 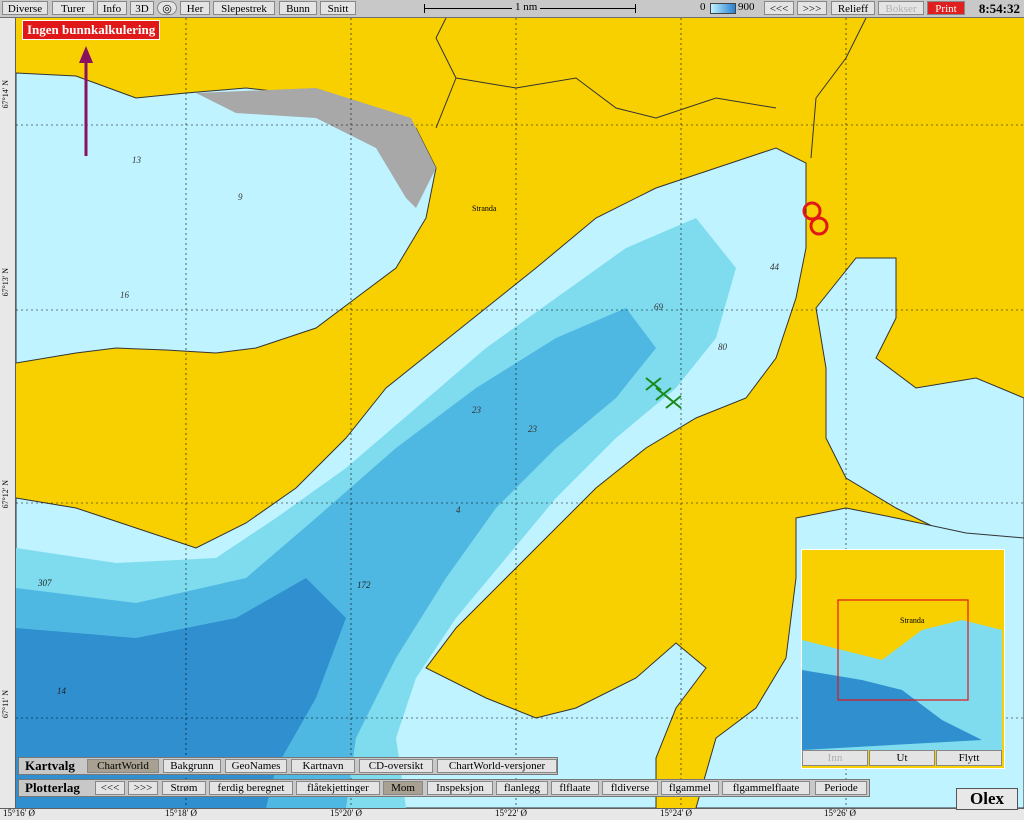 What do you see at coordinates (192, 766) in the screenshot?
I see `btn-bakgrunn: Bakgrunn` at bounding box center [192, 766].